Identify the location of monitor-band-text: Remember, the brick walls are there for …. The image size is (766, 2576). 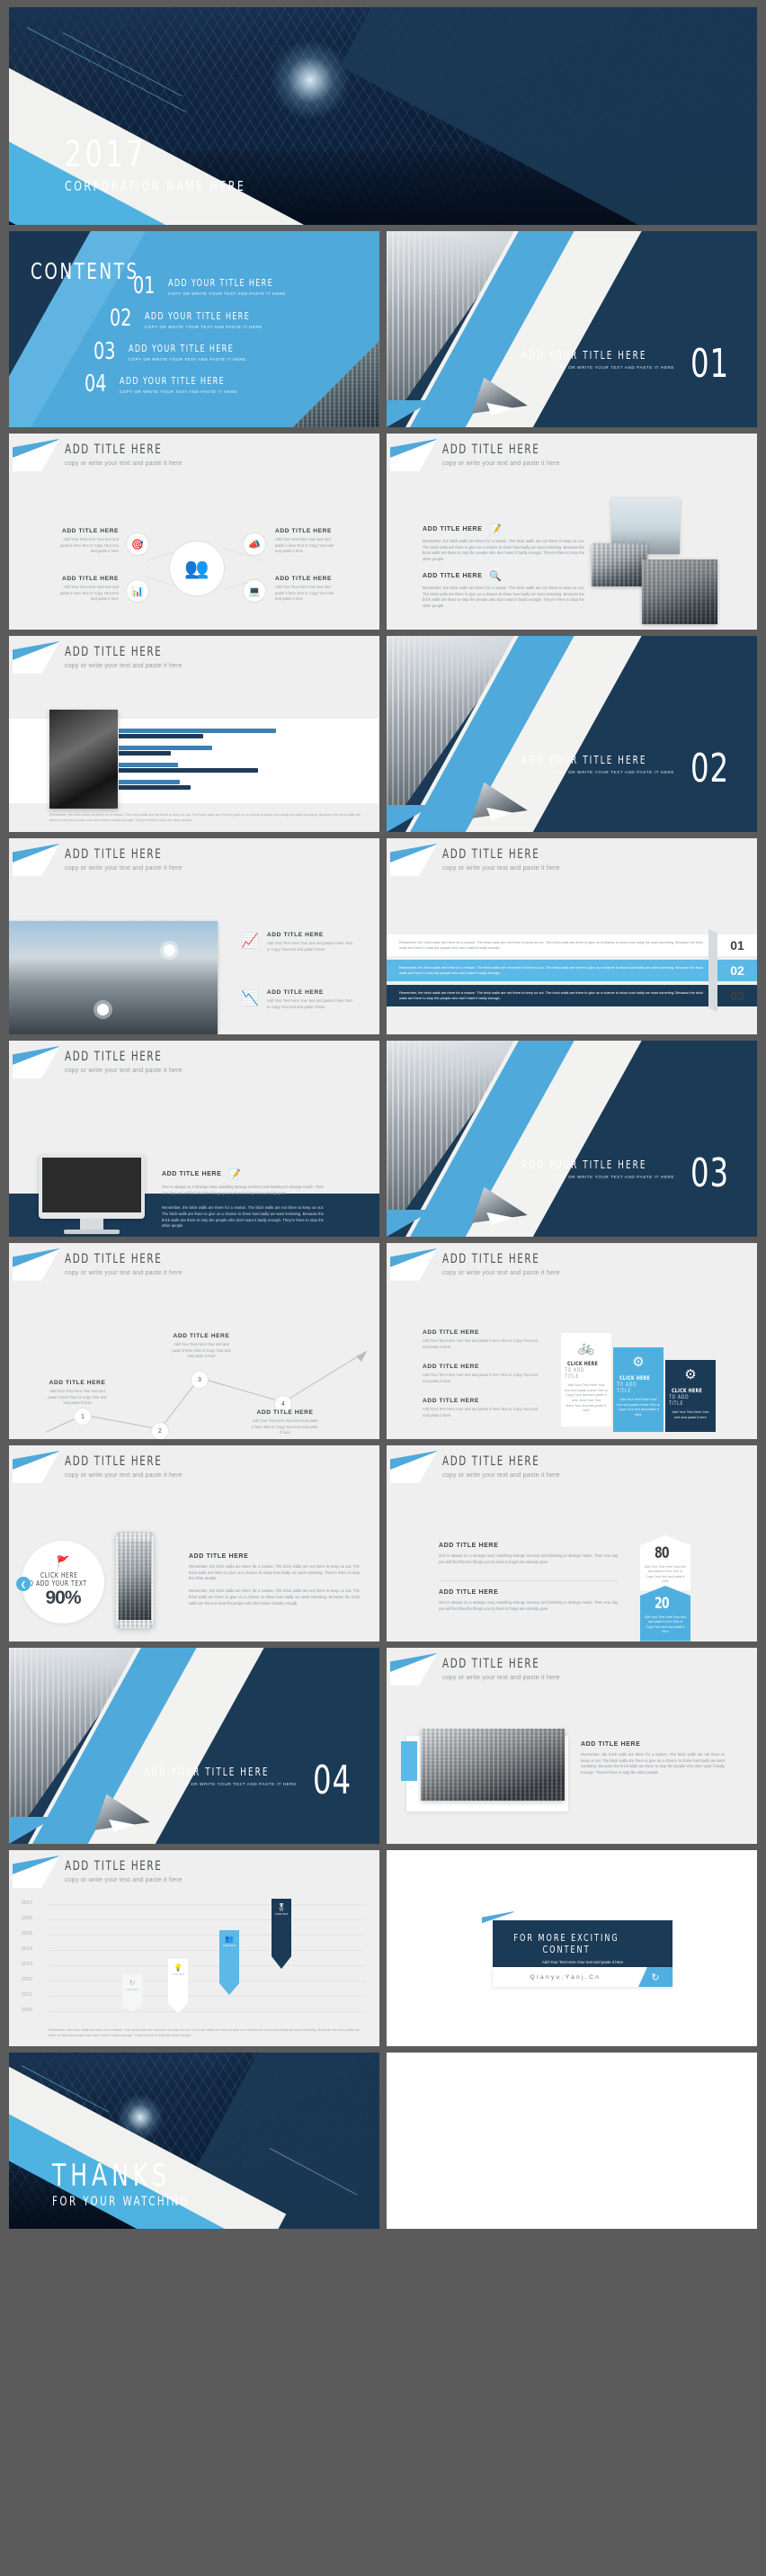
(243, 1217).